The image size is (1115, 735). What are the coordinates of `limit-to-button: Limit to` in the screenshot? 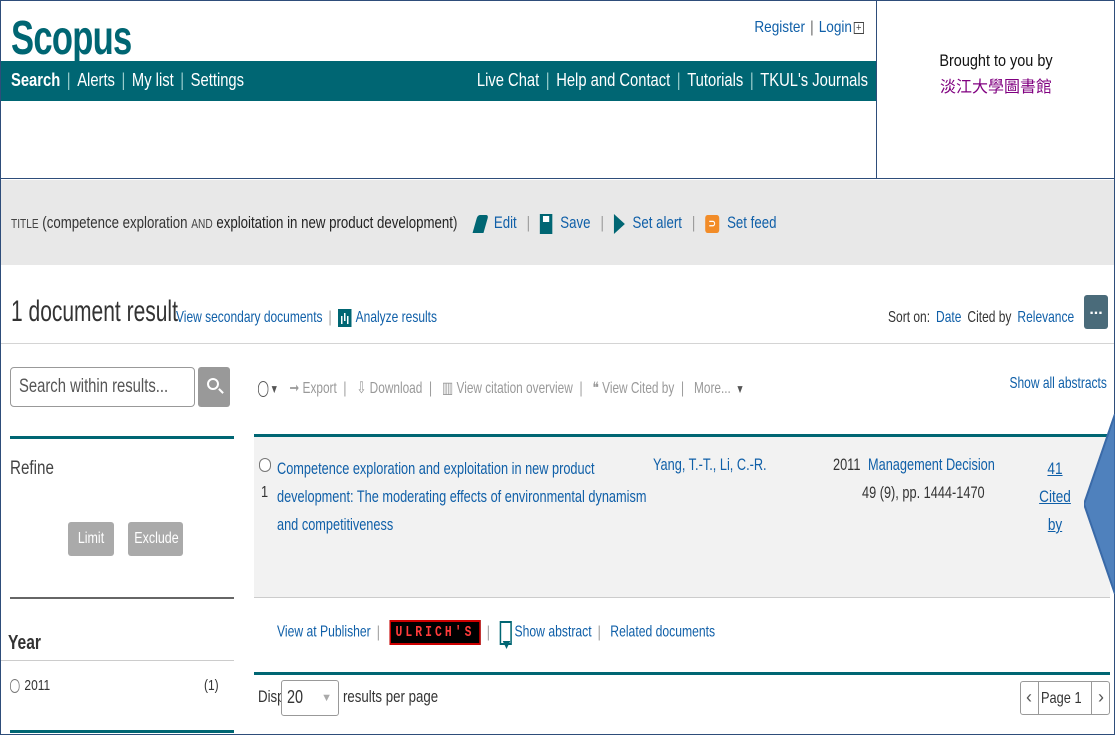 It's located at (91, 551).